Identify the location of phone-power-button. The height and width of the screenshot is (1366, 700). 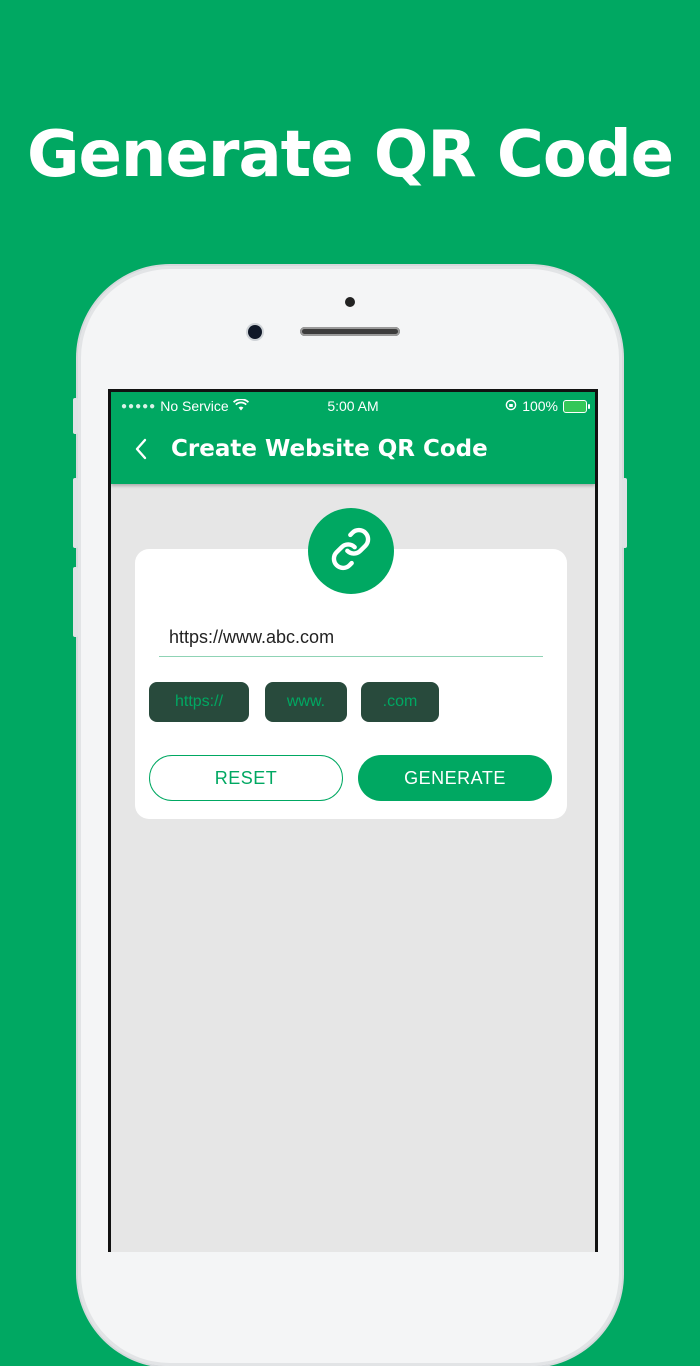
(624, 513).